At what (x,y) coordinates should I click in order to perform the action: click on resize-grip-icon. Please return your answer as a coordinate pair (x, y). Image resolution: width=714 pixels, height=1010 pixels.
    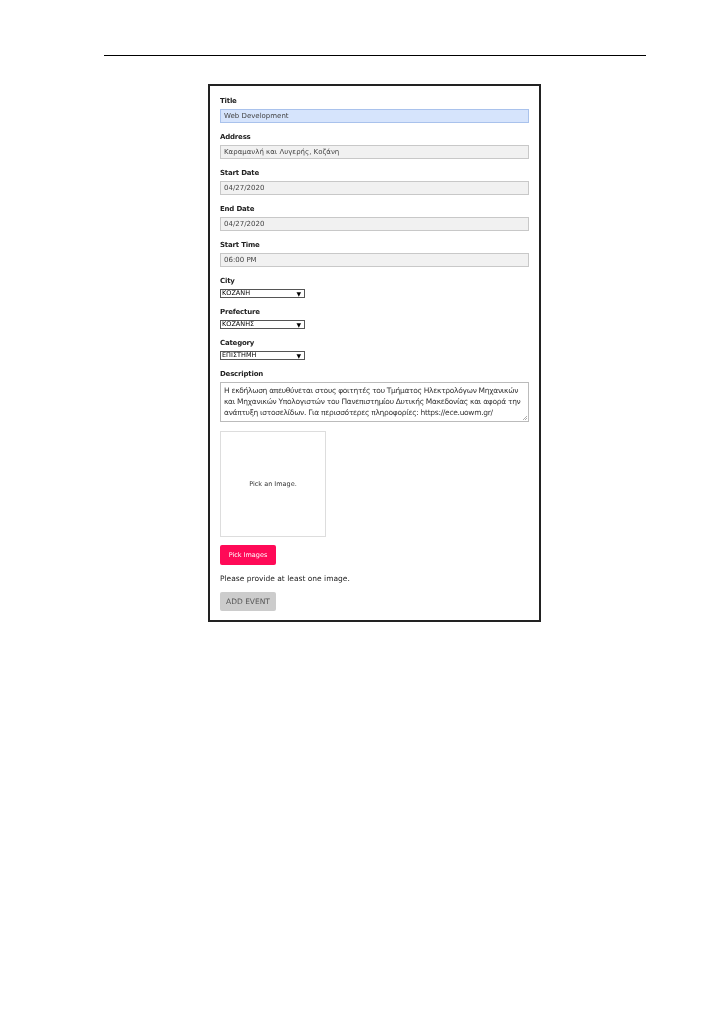
    Looking at the image, I should click on (524, 417).